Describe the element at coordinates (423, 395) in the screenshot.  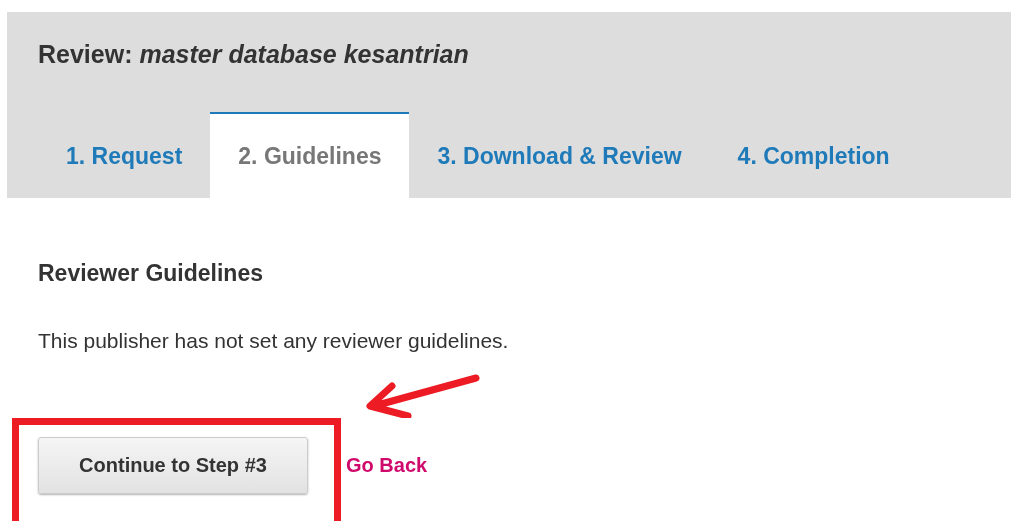
I see `annotation-arrow-icon` at that location.